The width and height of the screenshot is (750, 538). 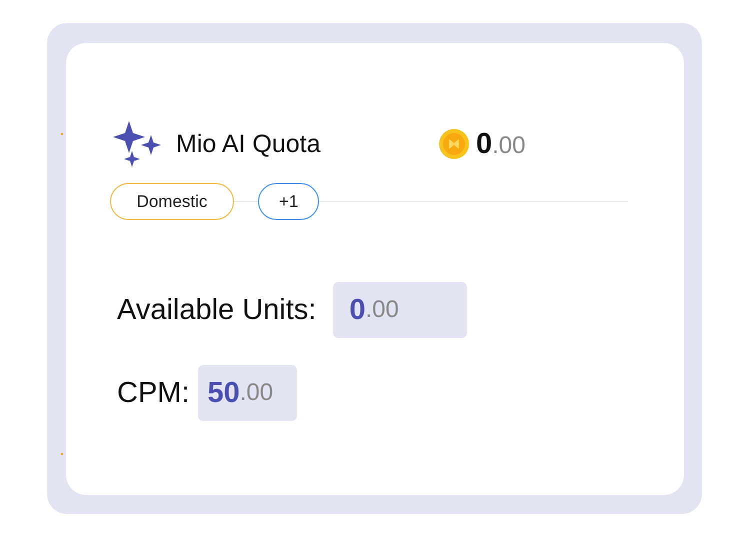 What do you see at coordinates (454, 144) in the screenshot?
I see `coin-icon` at bounding box center [454, 144].